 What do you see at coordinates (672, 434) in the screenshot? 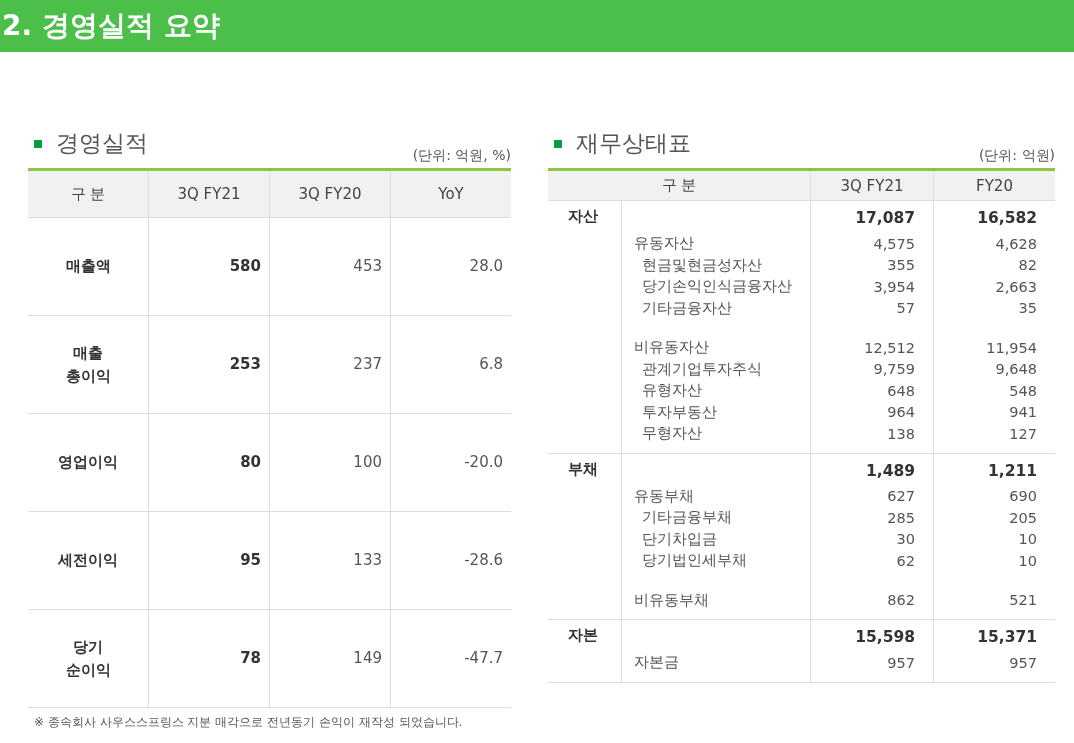
I see `row-label: 무형자산` at bounding box center [672, 434].